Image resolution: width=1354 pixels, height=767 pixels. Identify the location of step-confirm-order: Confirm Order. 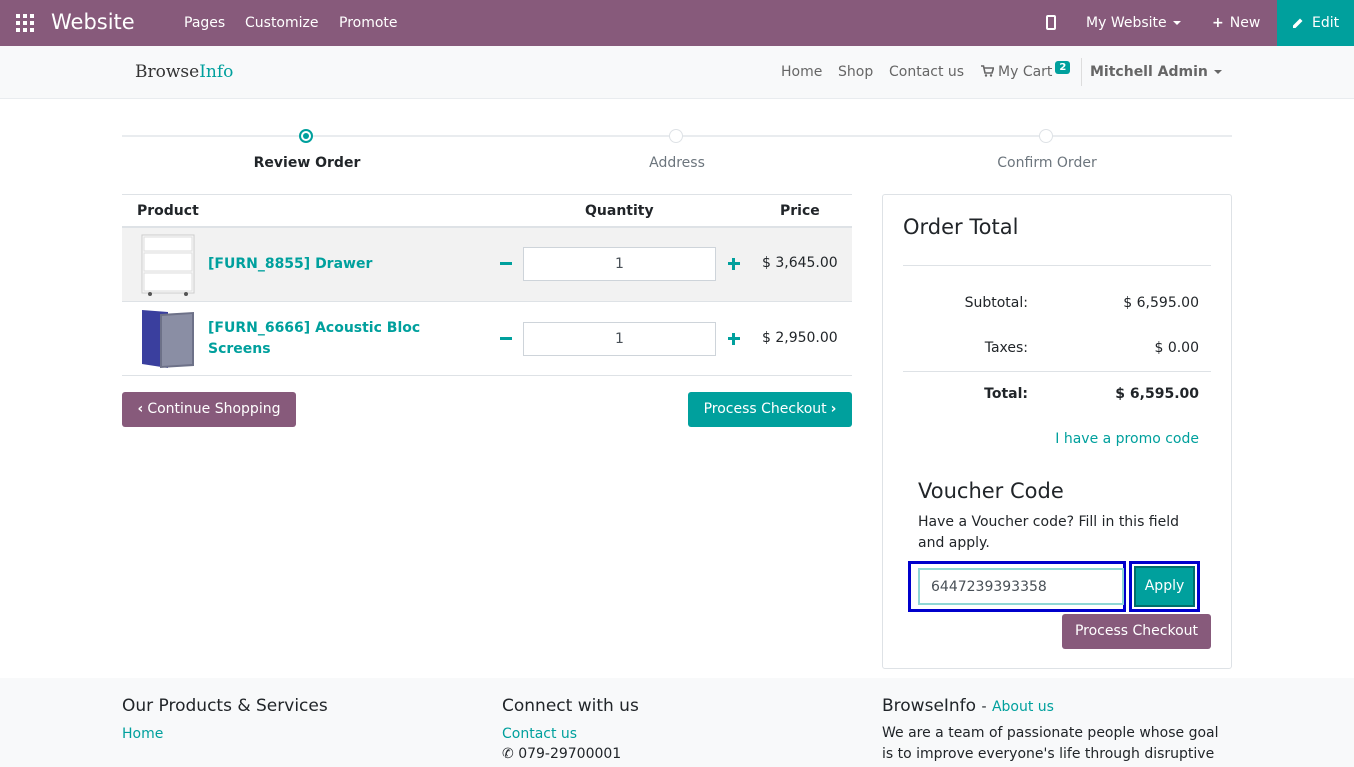
(1047, 163).